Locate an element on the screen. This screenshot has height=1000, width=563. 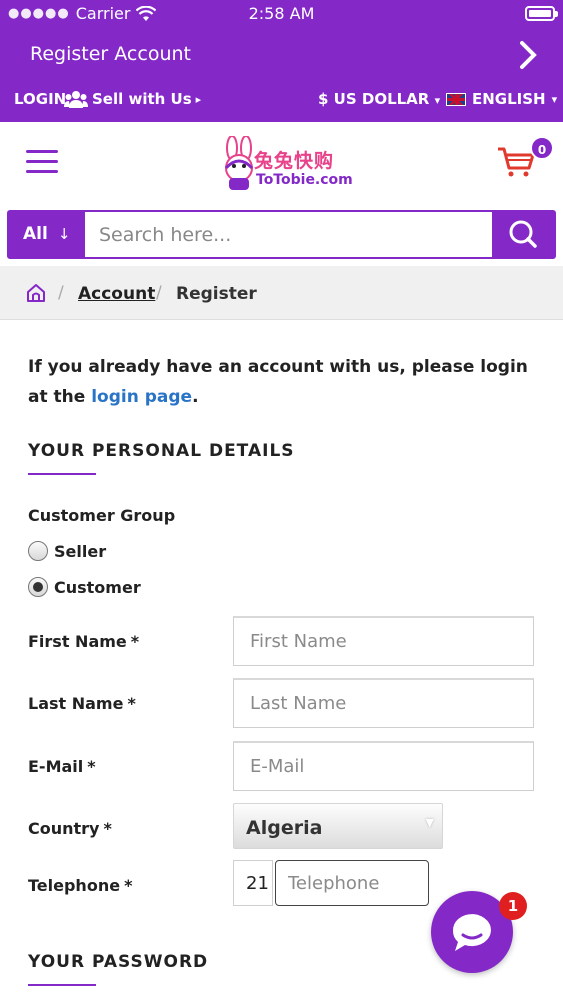
first-name-input is located at coordinates (383, 641).